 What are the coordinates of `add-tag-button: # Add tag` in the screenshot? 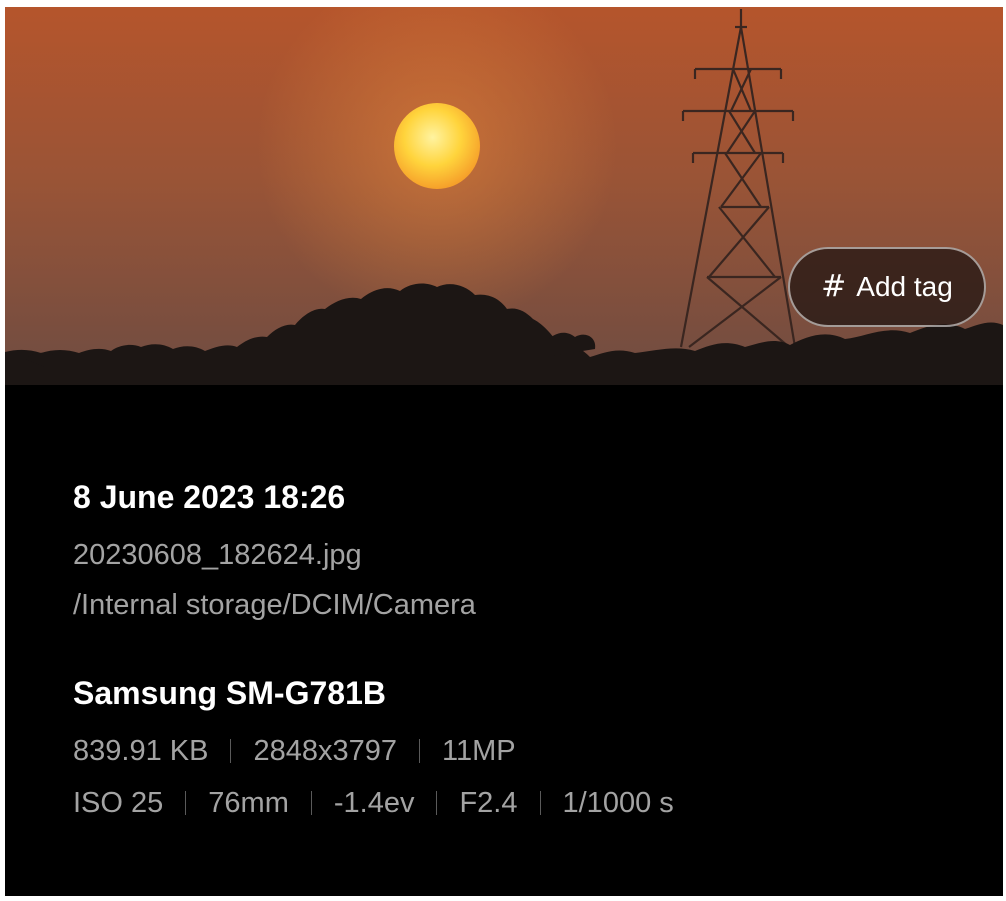 It's located at (887, 287).